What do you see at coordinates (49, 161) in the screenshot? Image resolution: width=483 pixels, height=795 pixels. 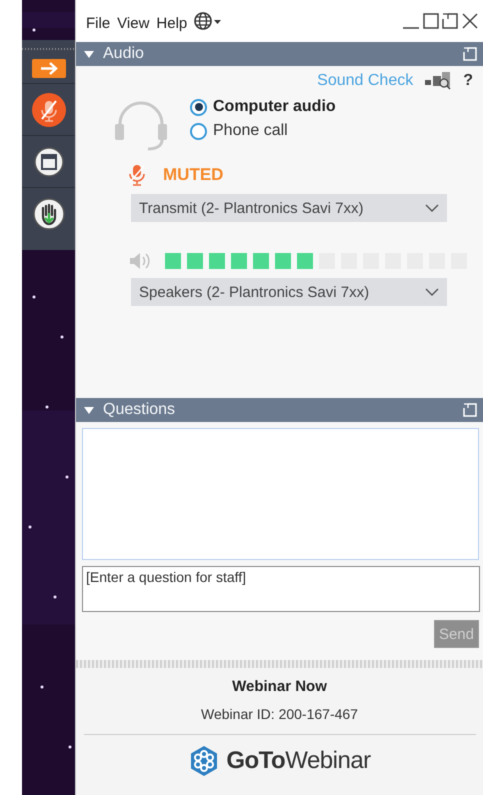 I see `window-icon` at bounding box center [49, 161].